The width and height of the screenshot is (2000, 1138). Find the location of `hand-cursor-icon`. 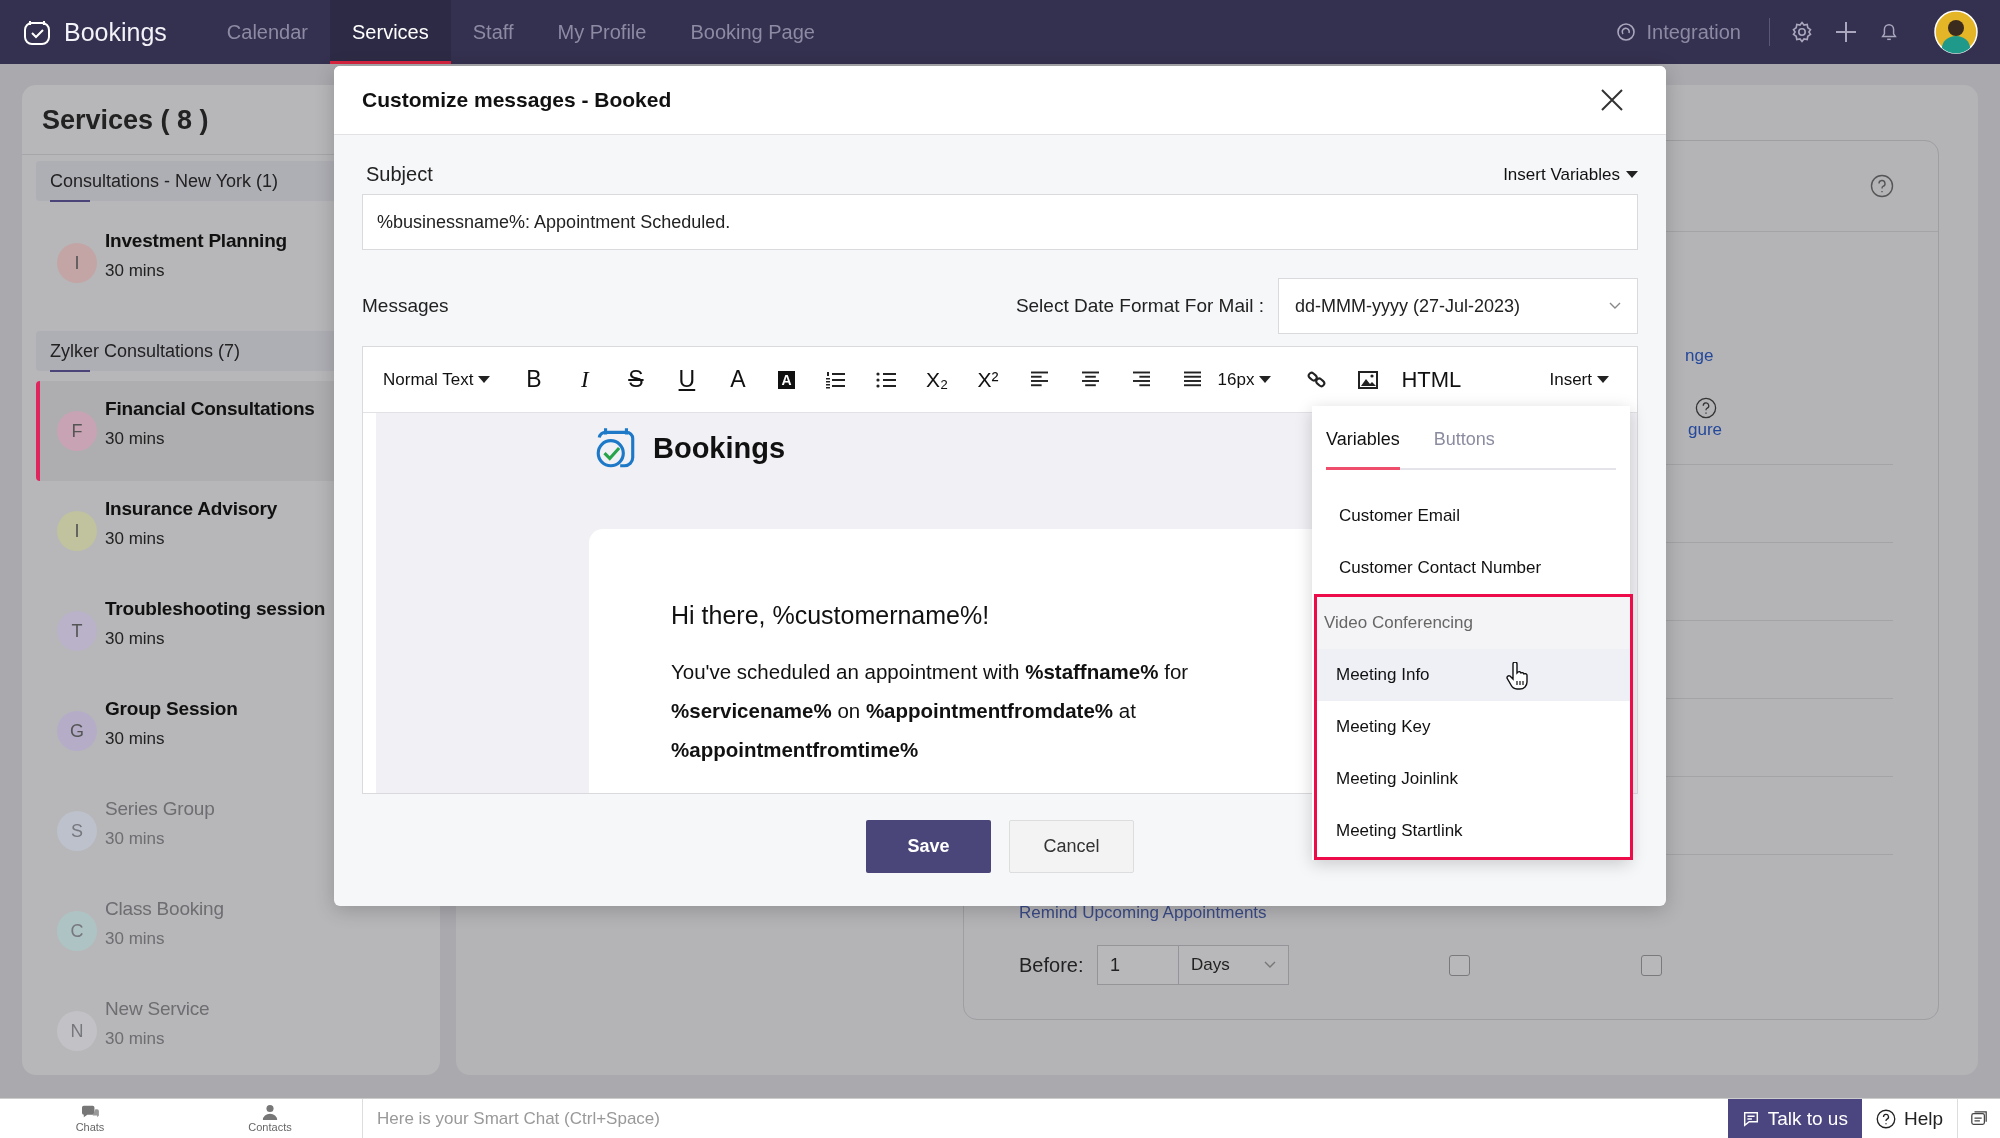

hand-cursor-icon is located at coordinates (1517, 676).